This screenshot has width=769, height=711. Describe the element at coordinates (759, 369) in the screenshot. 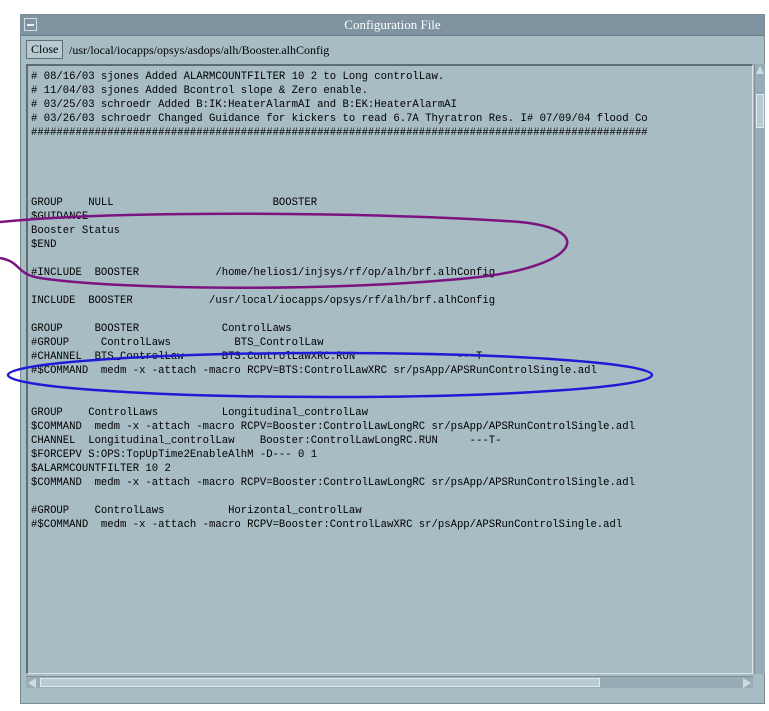

I see `vertical-scrollbar` at that location.